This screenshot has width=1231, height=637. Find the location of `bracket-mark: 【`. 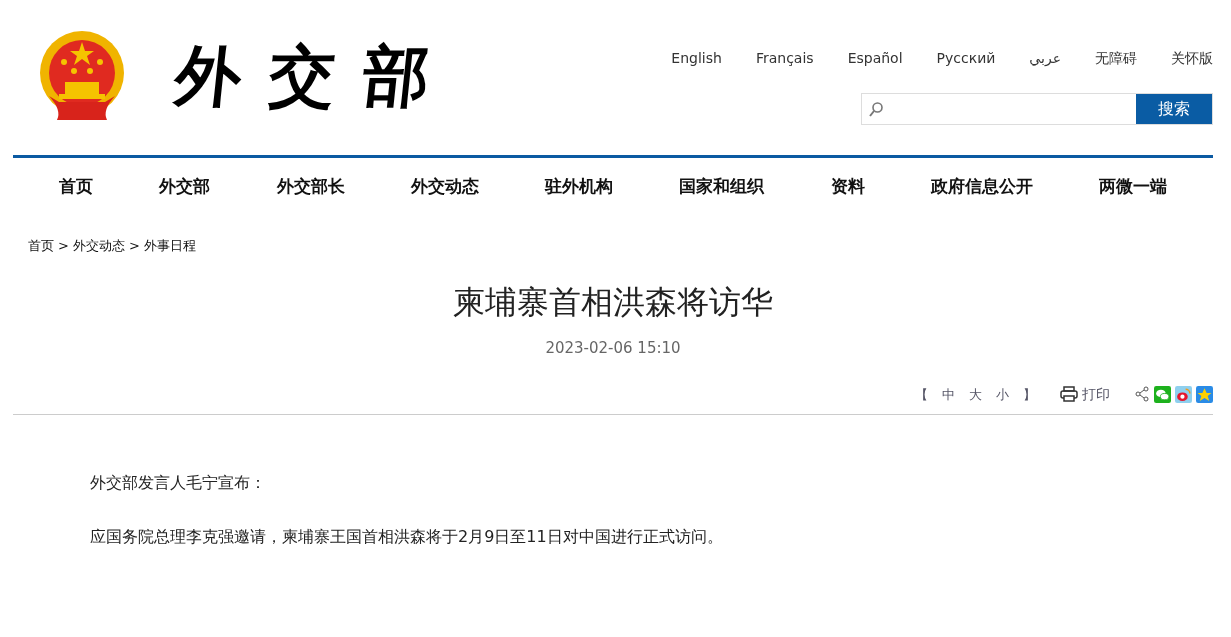

bracket-mark: 【 is located at coordinates (921, 394).